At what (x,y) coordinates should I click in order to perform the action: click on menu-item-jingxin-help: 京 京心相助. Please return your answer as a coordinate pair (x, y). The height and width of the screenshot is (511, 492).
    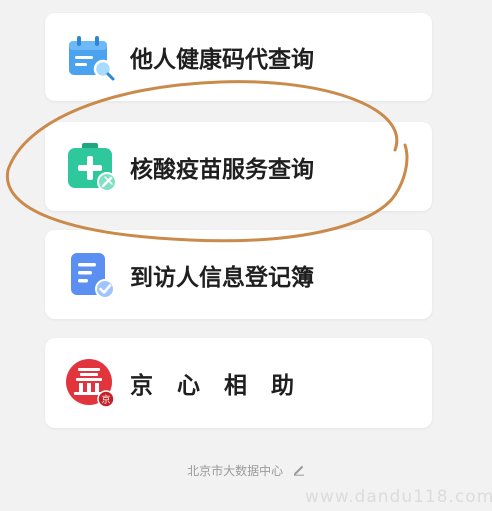
    Looking at the image, I should click on (238, 383).